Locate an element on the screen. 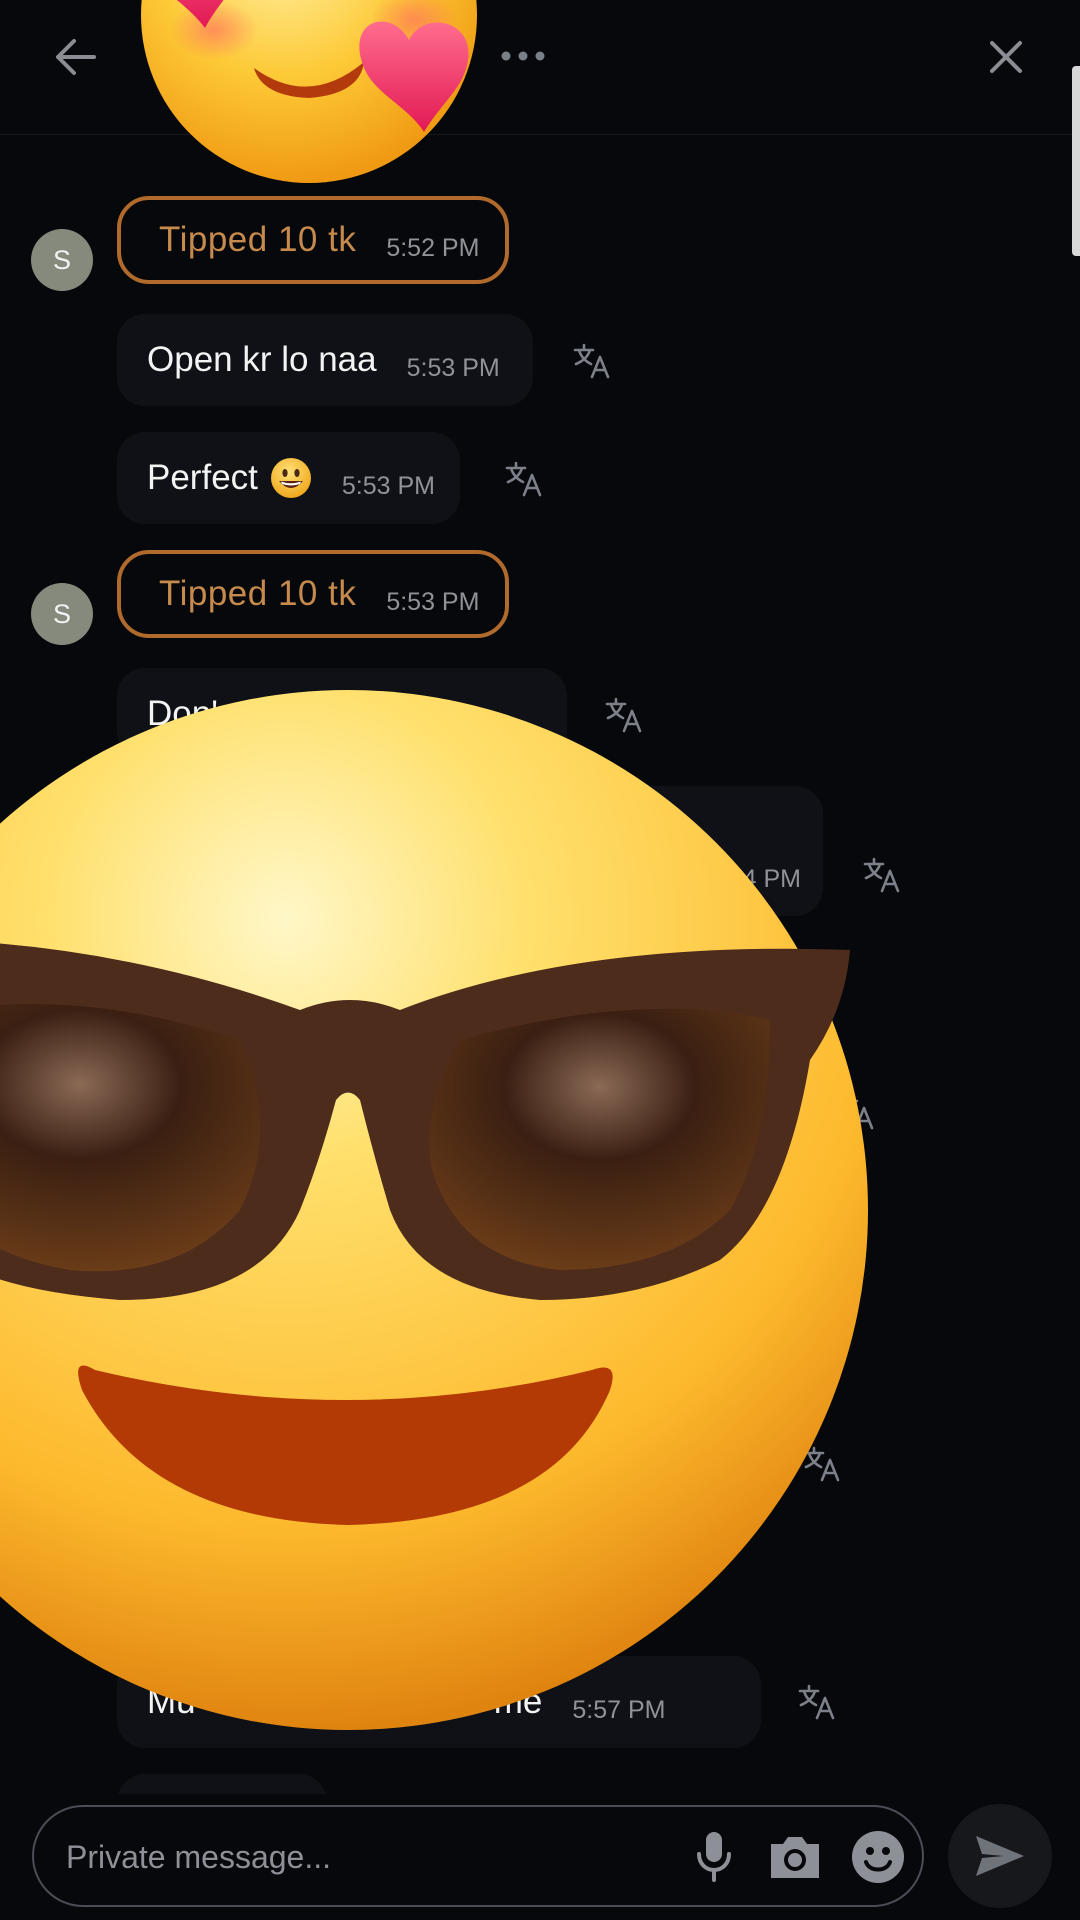 The width and height of the screenshot is (1080, 1920). tip-message: Tipped 10 tk 5:53 PM is located at coordinates (313, 594).